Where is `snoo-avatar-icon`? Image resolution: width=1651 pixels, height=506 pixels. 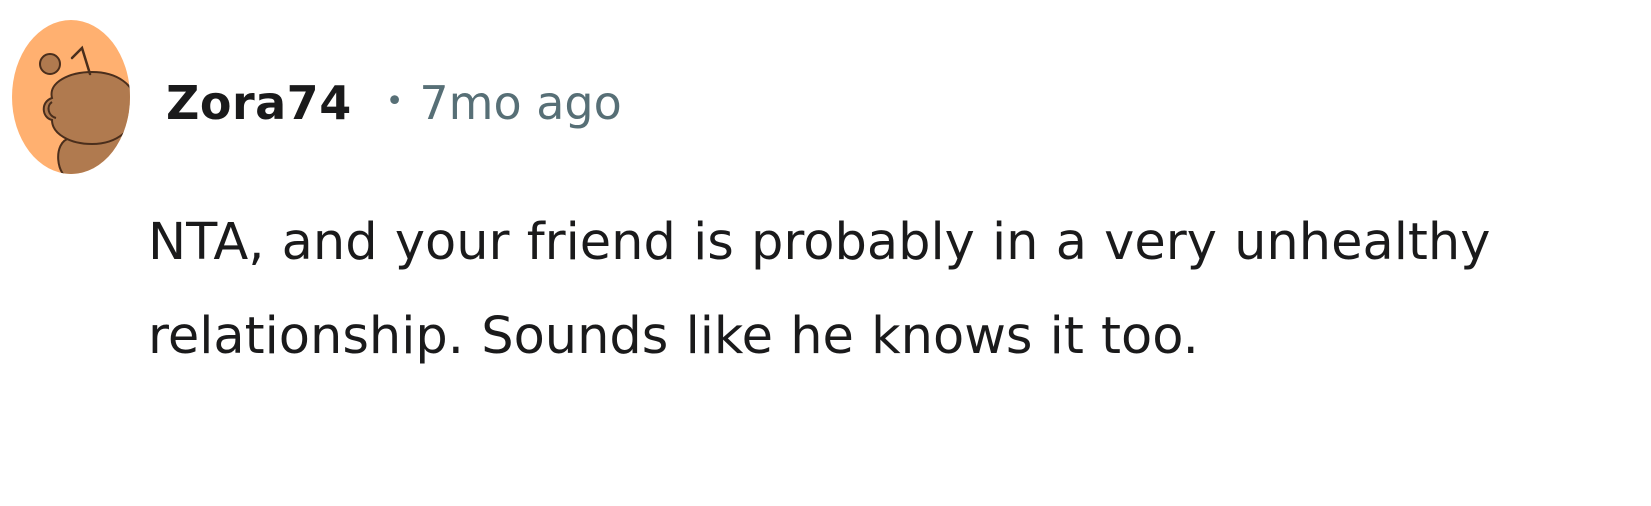 snoo-avatar-icon is located at coordinates (71, 97).